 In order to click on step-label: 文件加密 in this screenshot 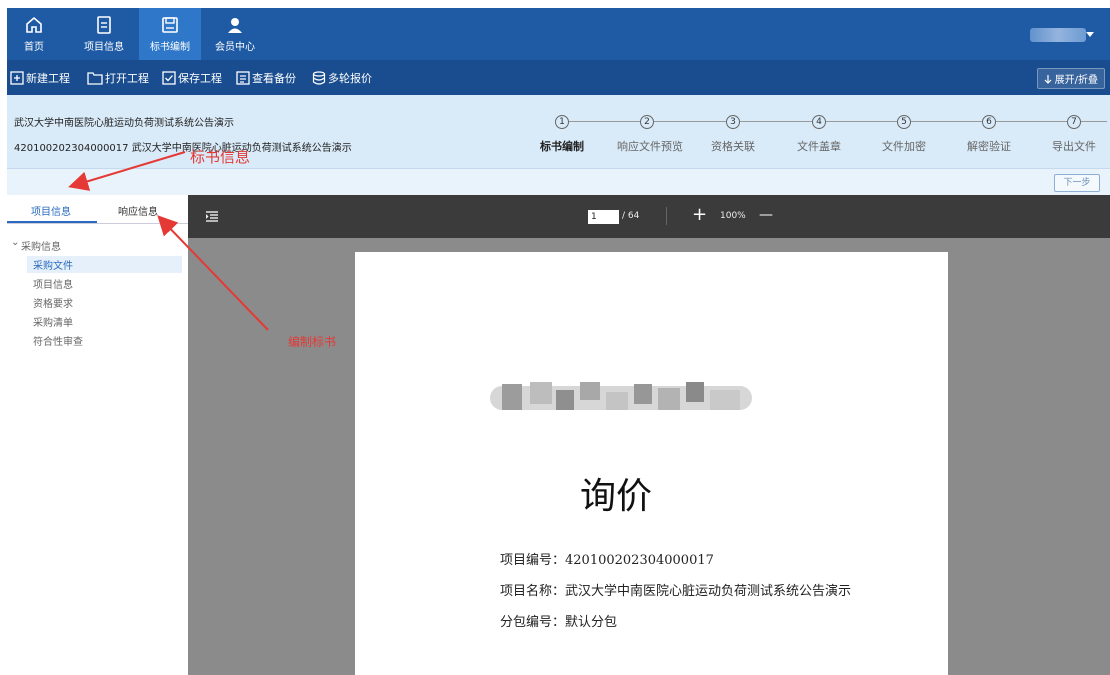, I will do `click(904, 146)`.